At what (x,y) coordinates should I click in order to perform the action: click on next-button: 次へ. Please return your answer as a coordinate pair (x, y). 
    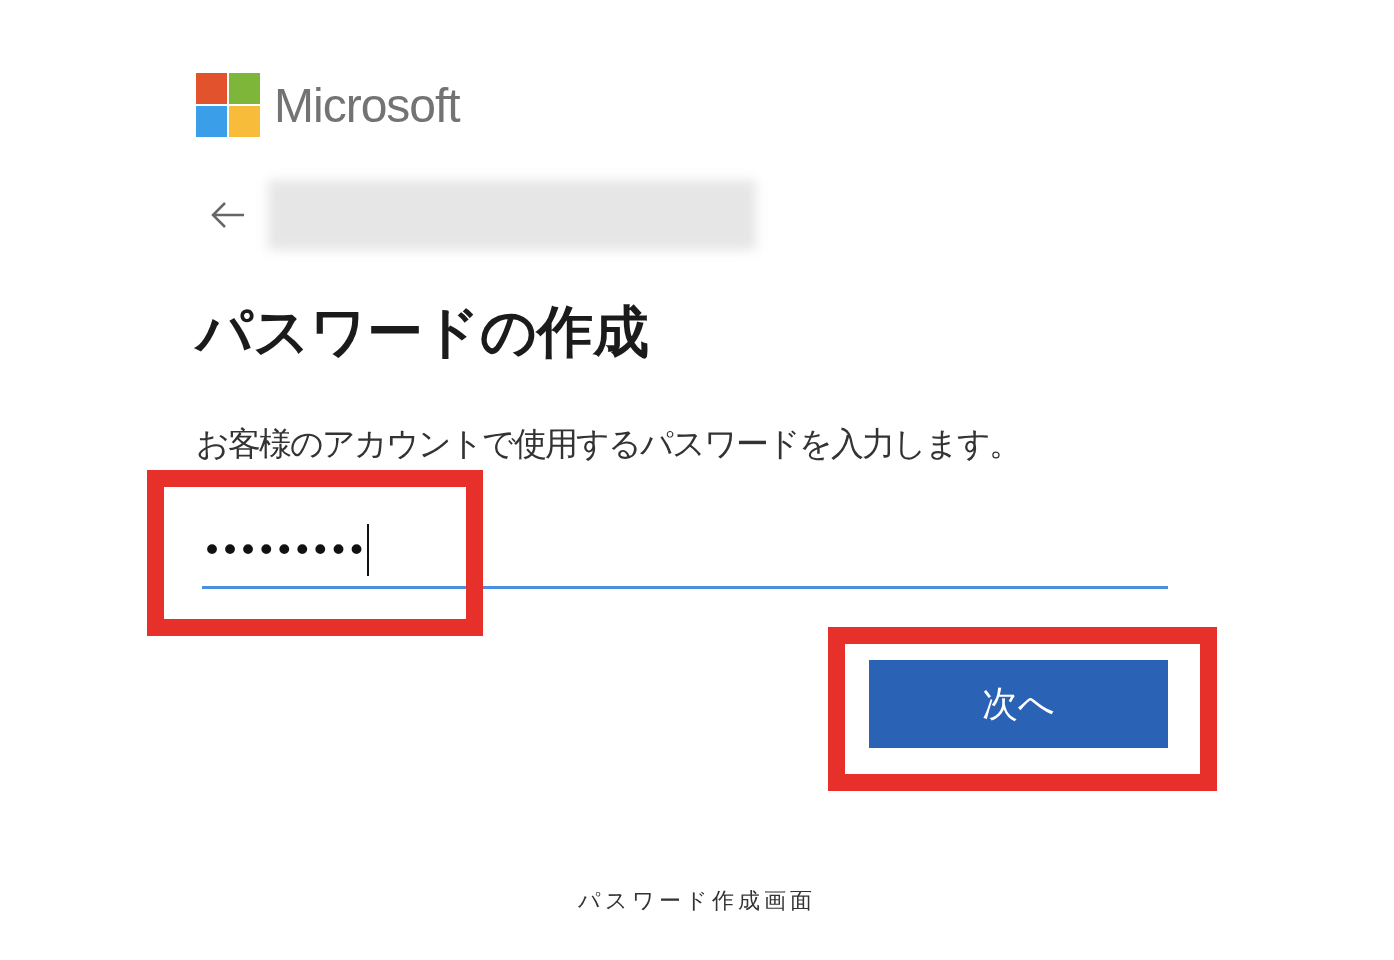
    Looking at the image, I should click on (1018, 704).